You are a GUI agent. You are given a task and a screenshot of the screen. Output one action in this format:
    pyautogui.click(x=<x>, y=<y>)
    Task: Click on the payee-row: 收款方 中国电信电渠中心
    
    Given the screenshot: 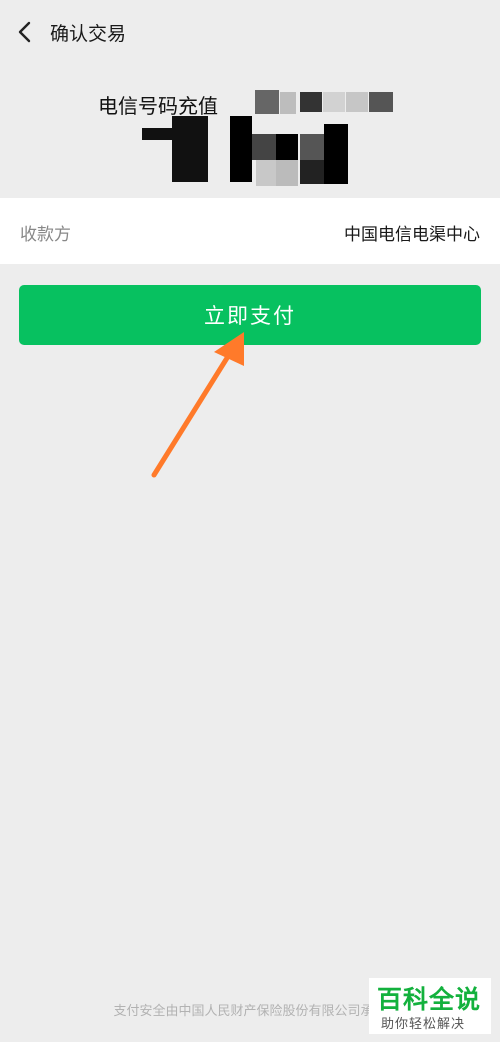 What is the action you would take?
    pyautogui.click(x=250, y=231)
    